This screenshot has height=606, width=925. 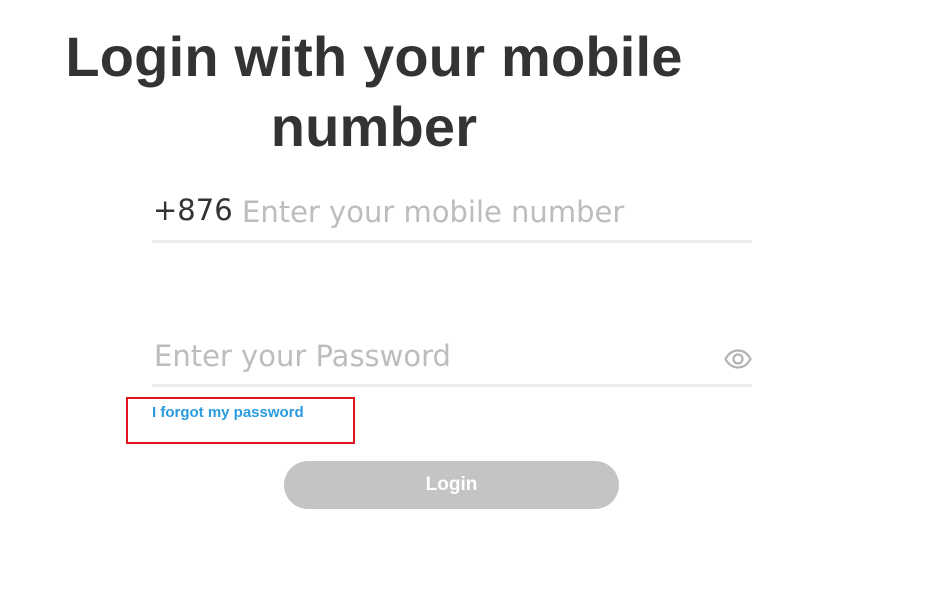 I want to click on country-code-prefix: +876, so click(x=193, y=210).